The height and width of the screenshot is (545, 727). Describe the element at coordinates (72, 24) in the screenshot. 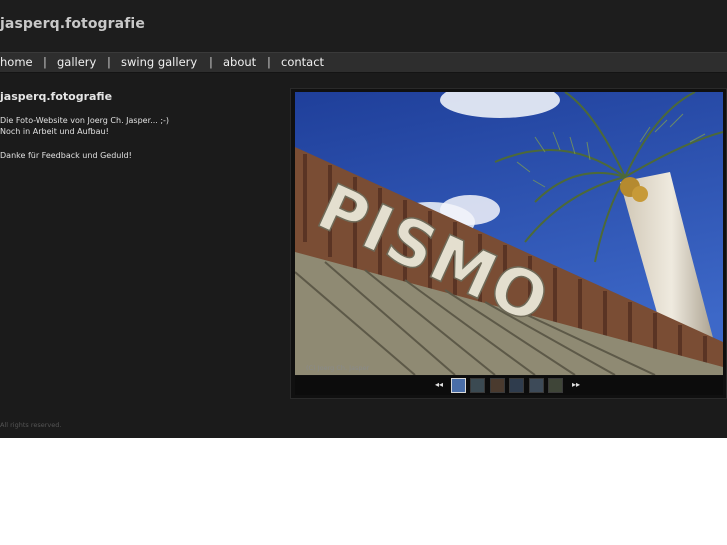

I see `site-logo: jasperq.fotografie` at that location.